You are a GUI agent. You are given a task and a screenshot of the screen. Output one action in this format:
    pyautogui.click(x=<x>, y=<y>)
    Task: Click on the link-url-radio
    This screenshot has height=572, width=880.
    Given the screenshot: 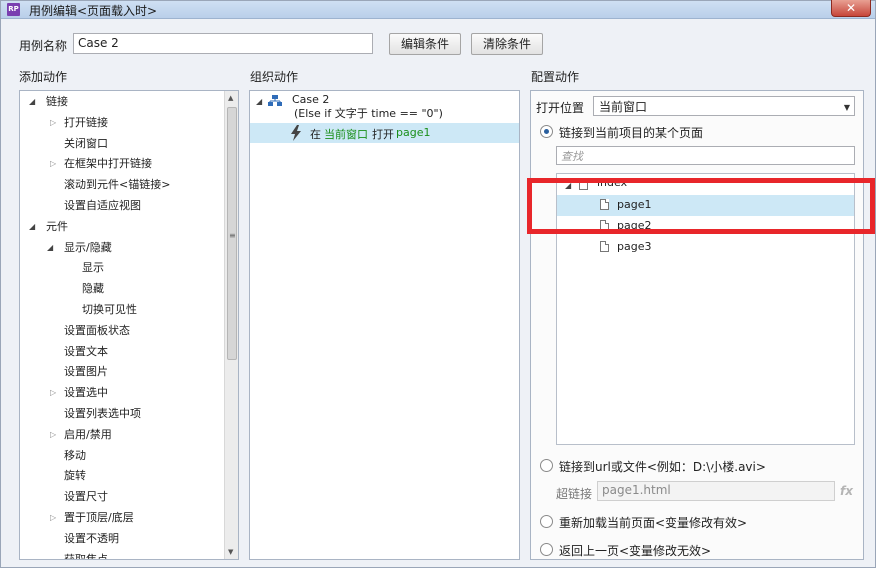 What is the action you would take?
    pyautogui.click(x=546, y=465)
    